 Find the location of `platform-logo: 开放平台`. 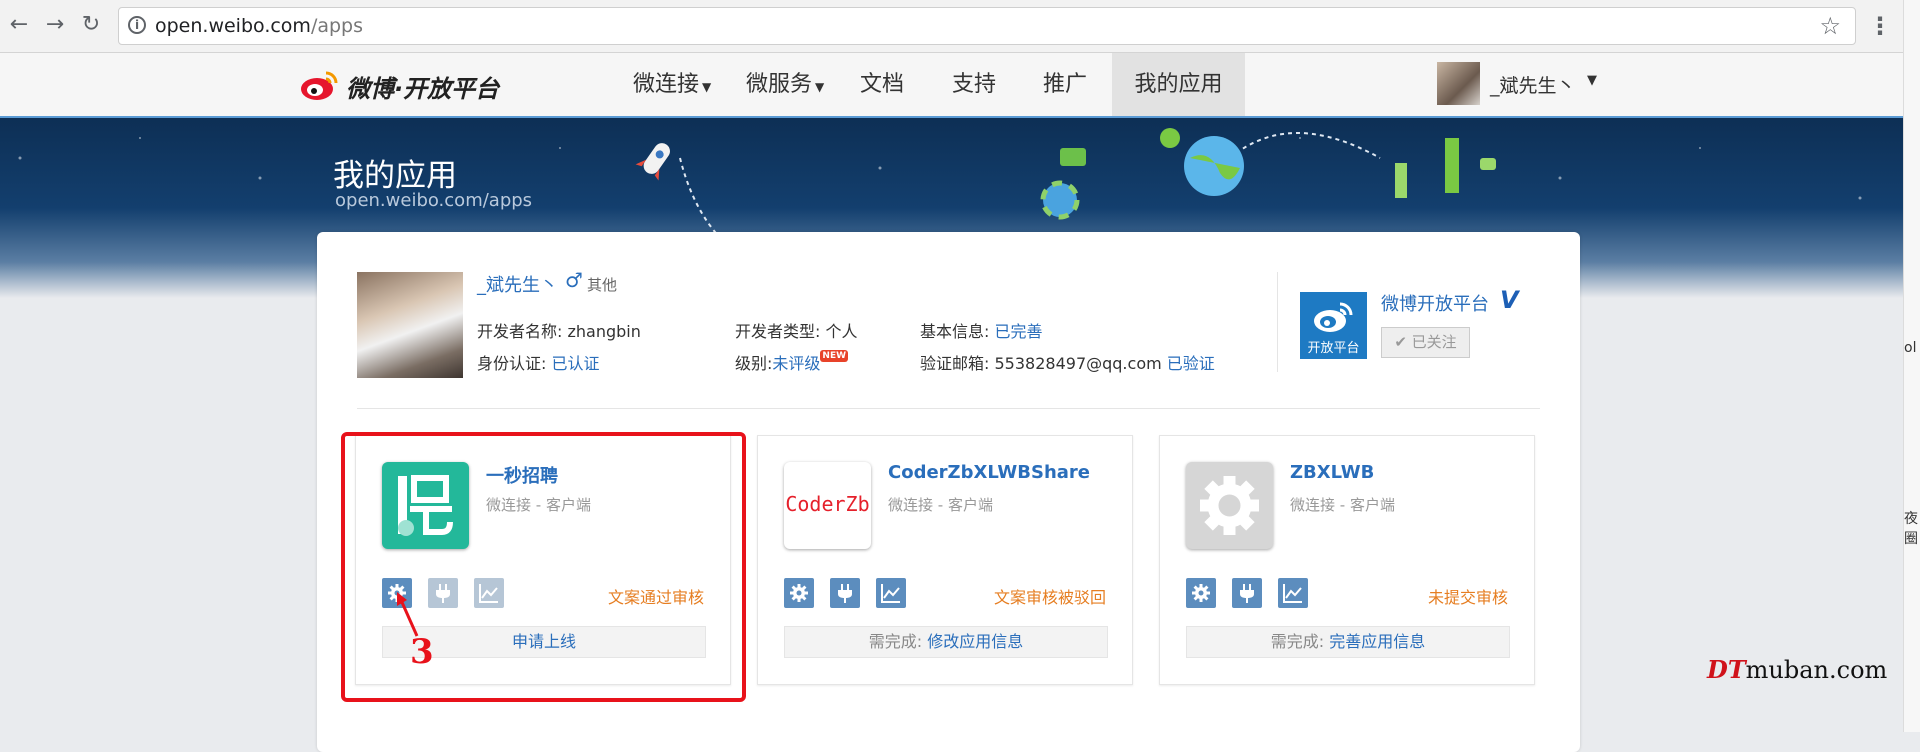

platform-logo: 开放平台 is located at coordinates (1333, 325).